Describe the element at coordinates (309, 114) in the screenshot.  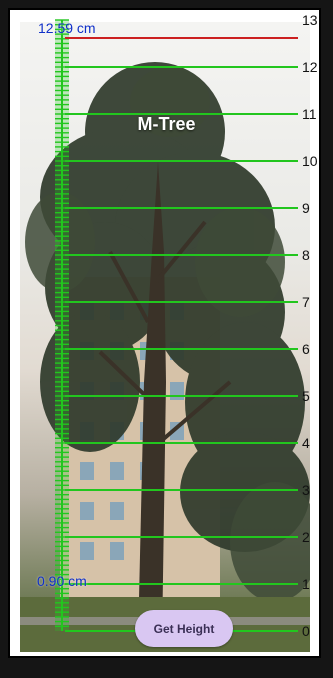
I see `scale-label-11: 11` at that location.